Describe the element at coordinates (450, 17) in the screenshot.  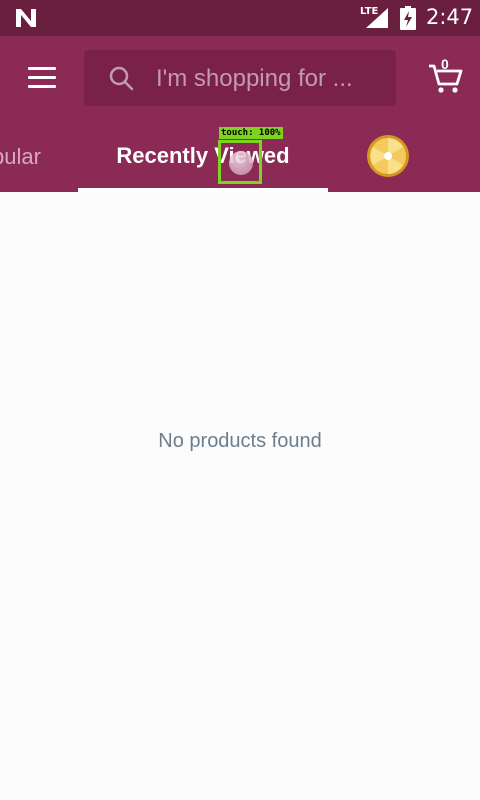
I see `clock: 2:47` at that location.